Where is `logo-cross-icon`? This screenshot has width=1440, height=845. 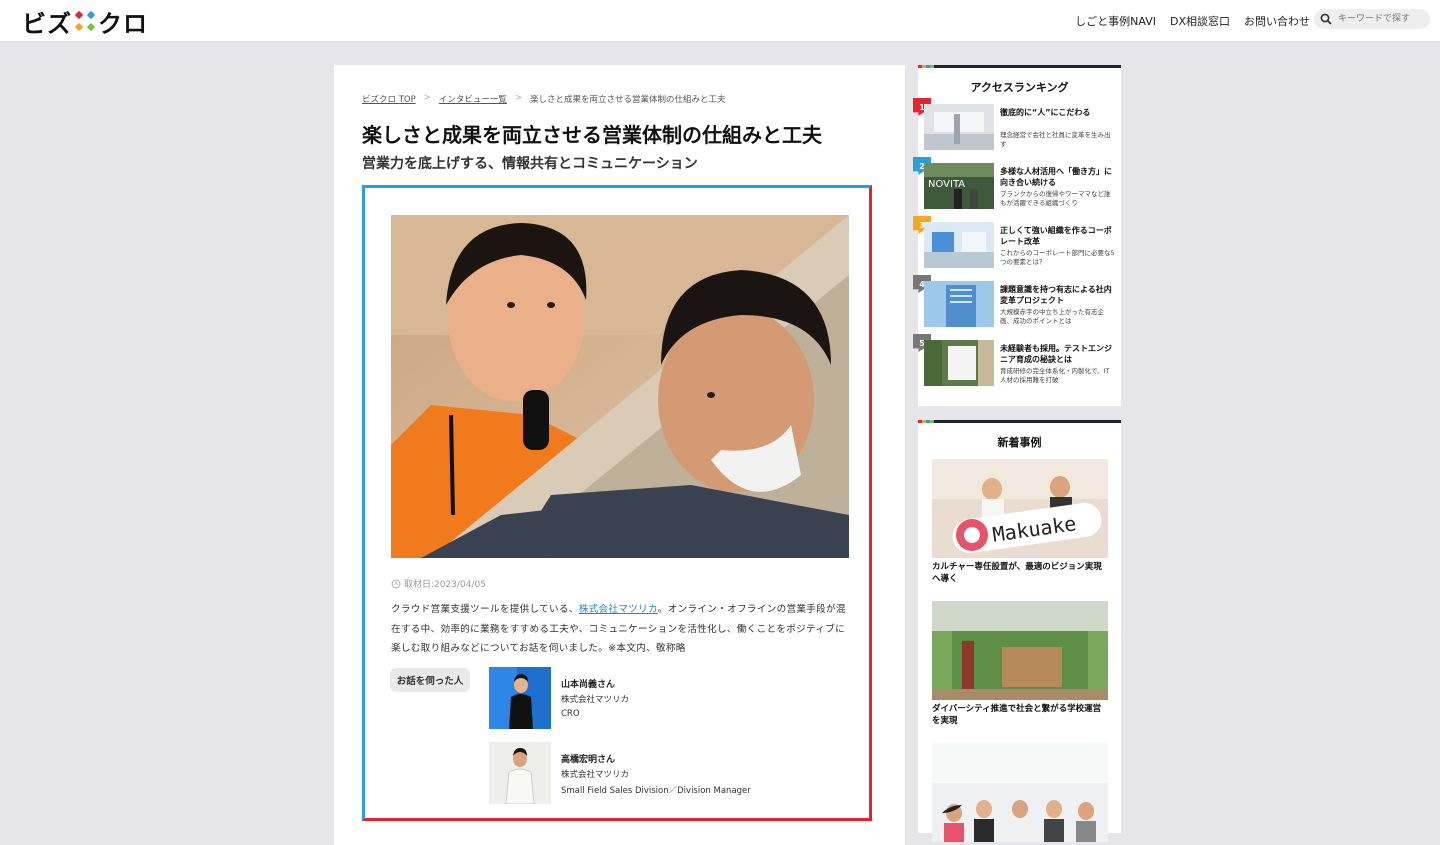 logo-cross-icon is located at coordinates (85, 21).